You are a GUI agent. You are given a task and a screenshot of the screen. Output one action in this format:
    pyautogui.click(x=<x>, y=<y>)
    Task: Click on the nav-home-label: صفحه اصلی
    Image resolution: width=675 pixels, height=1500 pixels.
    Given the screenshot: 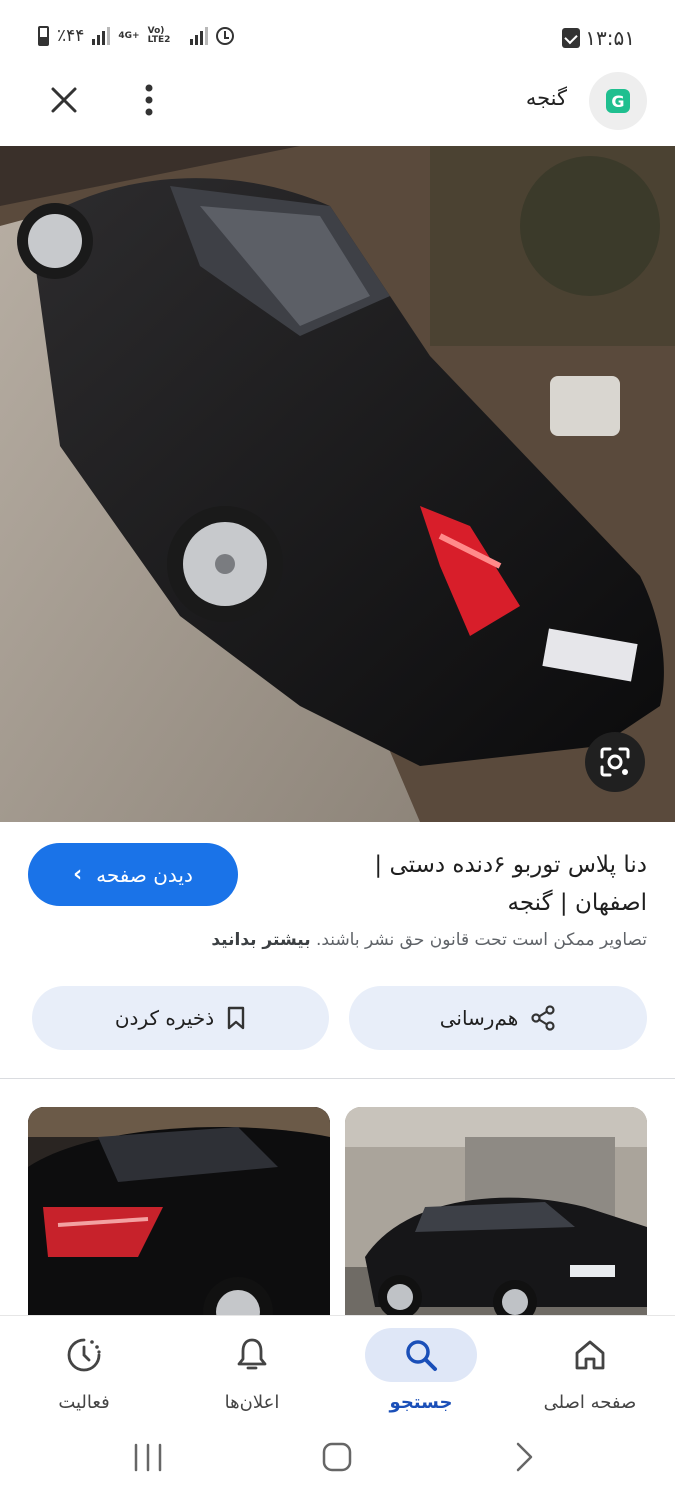 What is the action you would take?
    pyautogui.click(x=590, y=1402)
    